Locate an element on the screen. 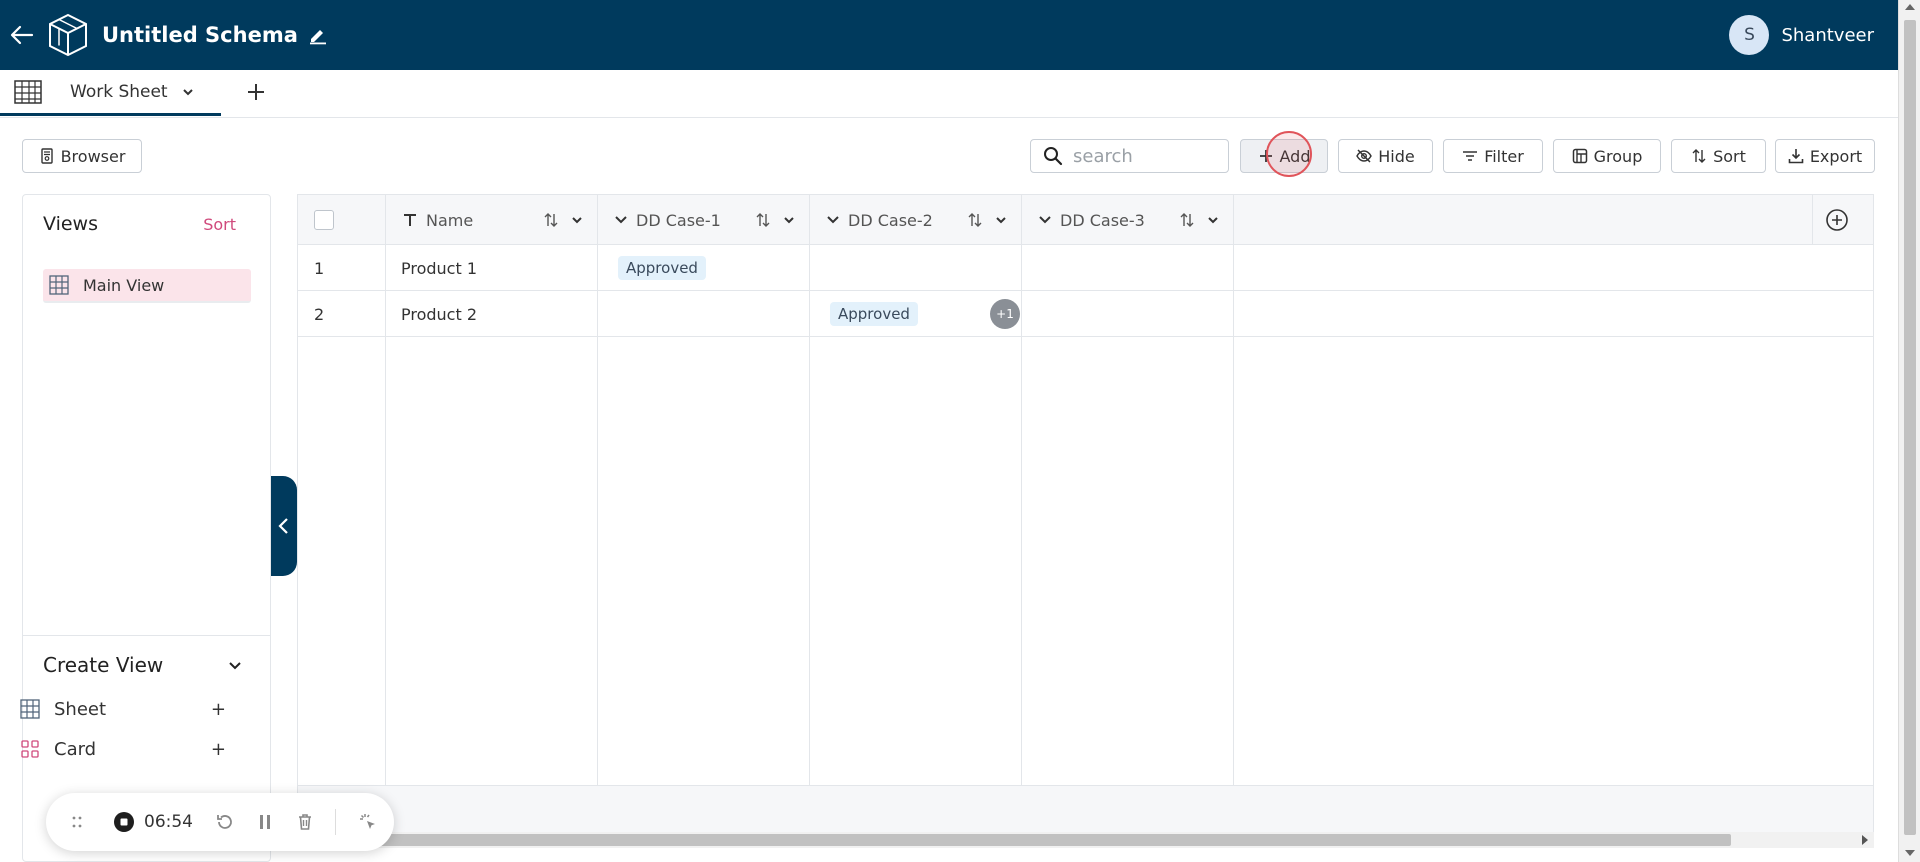 The height and width of the screenshot is (862, 1920). column-label: DD Case-1 is located at coordinates (678, 220).